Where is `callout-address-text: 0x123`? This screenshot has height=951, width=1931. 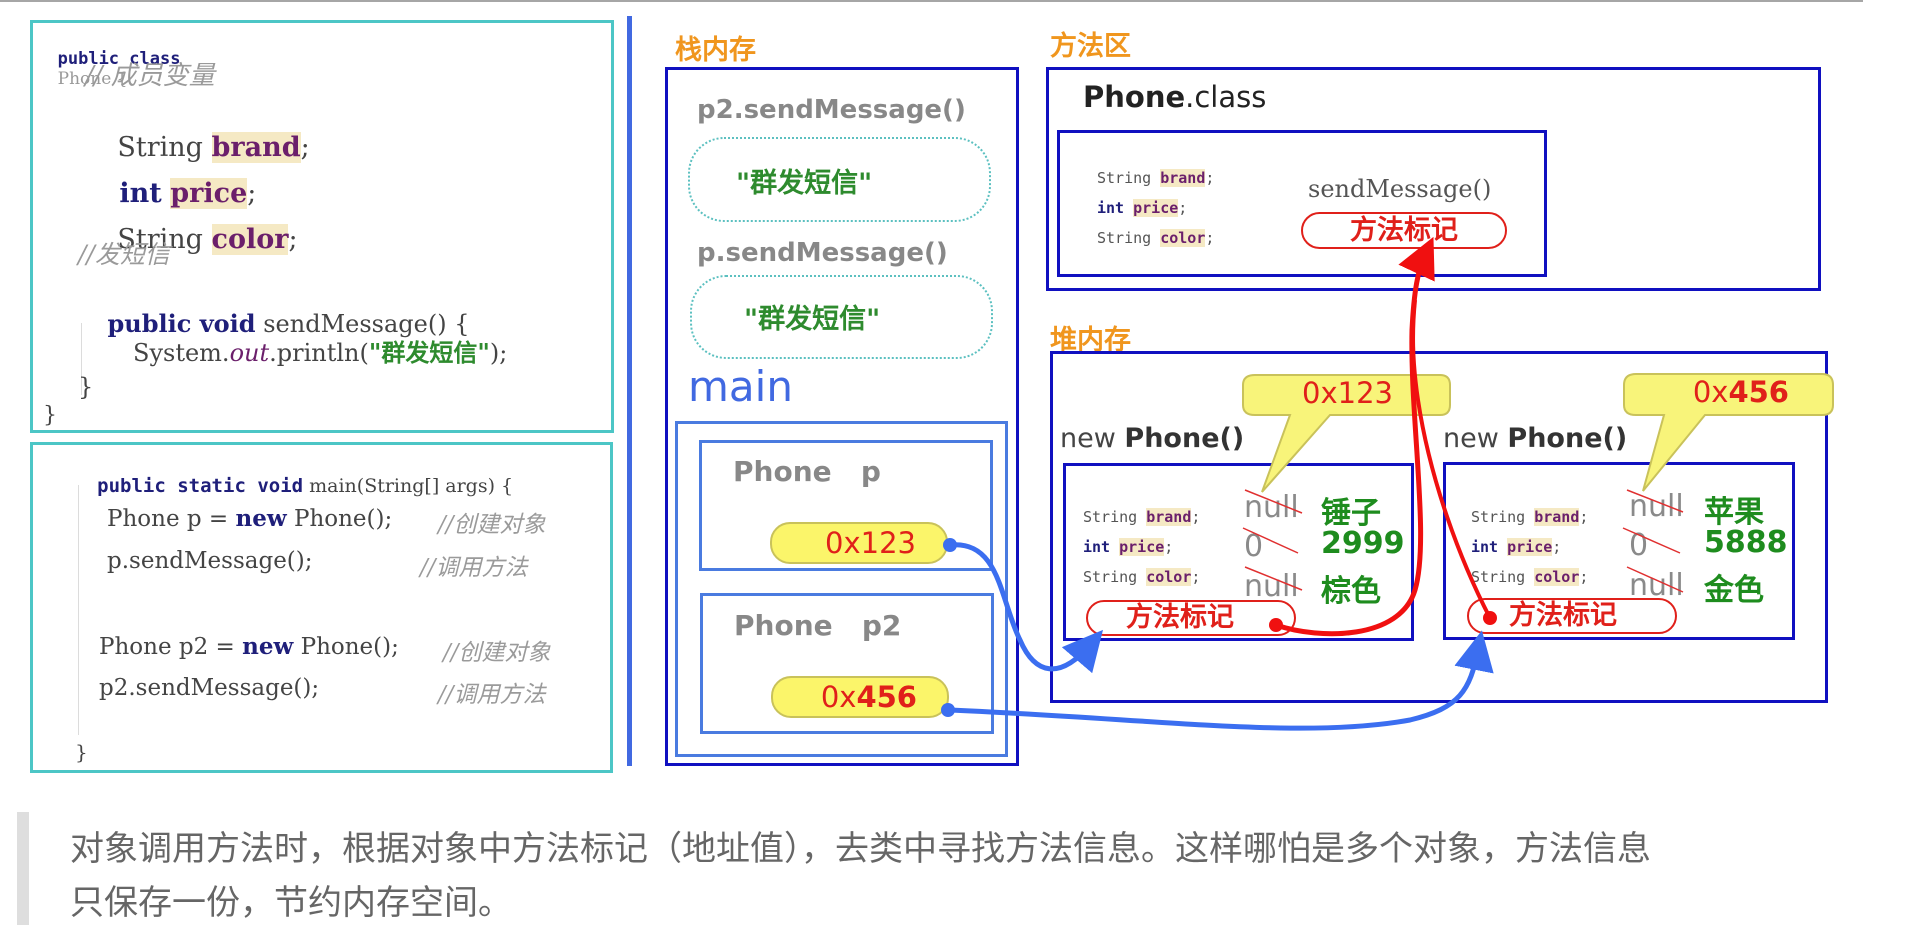
callout-address-text: 0x123 is located at coordinates (1343, 393).